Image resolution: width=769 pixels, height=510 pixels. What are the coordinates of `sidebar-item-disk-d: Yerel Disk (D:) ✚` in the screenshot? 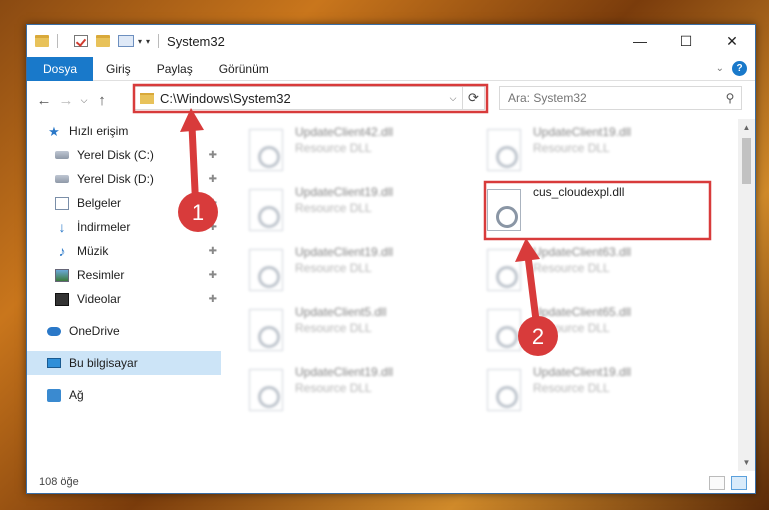 It's located at (124, 179).